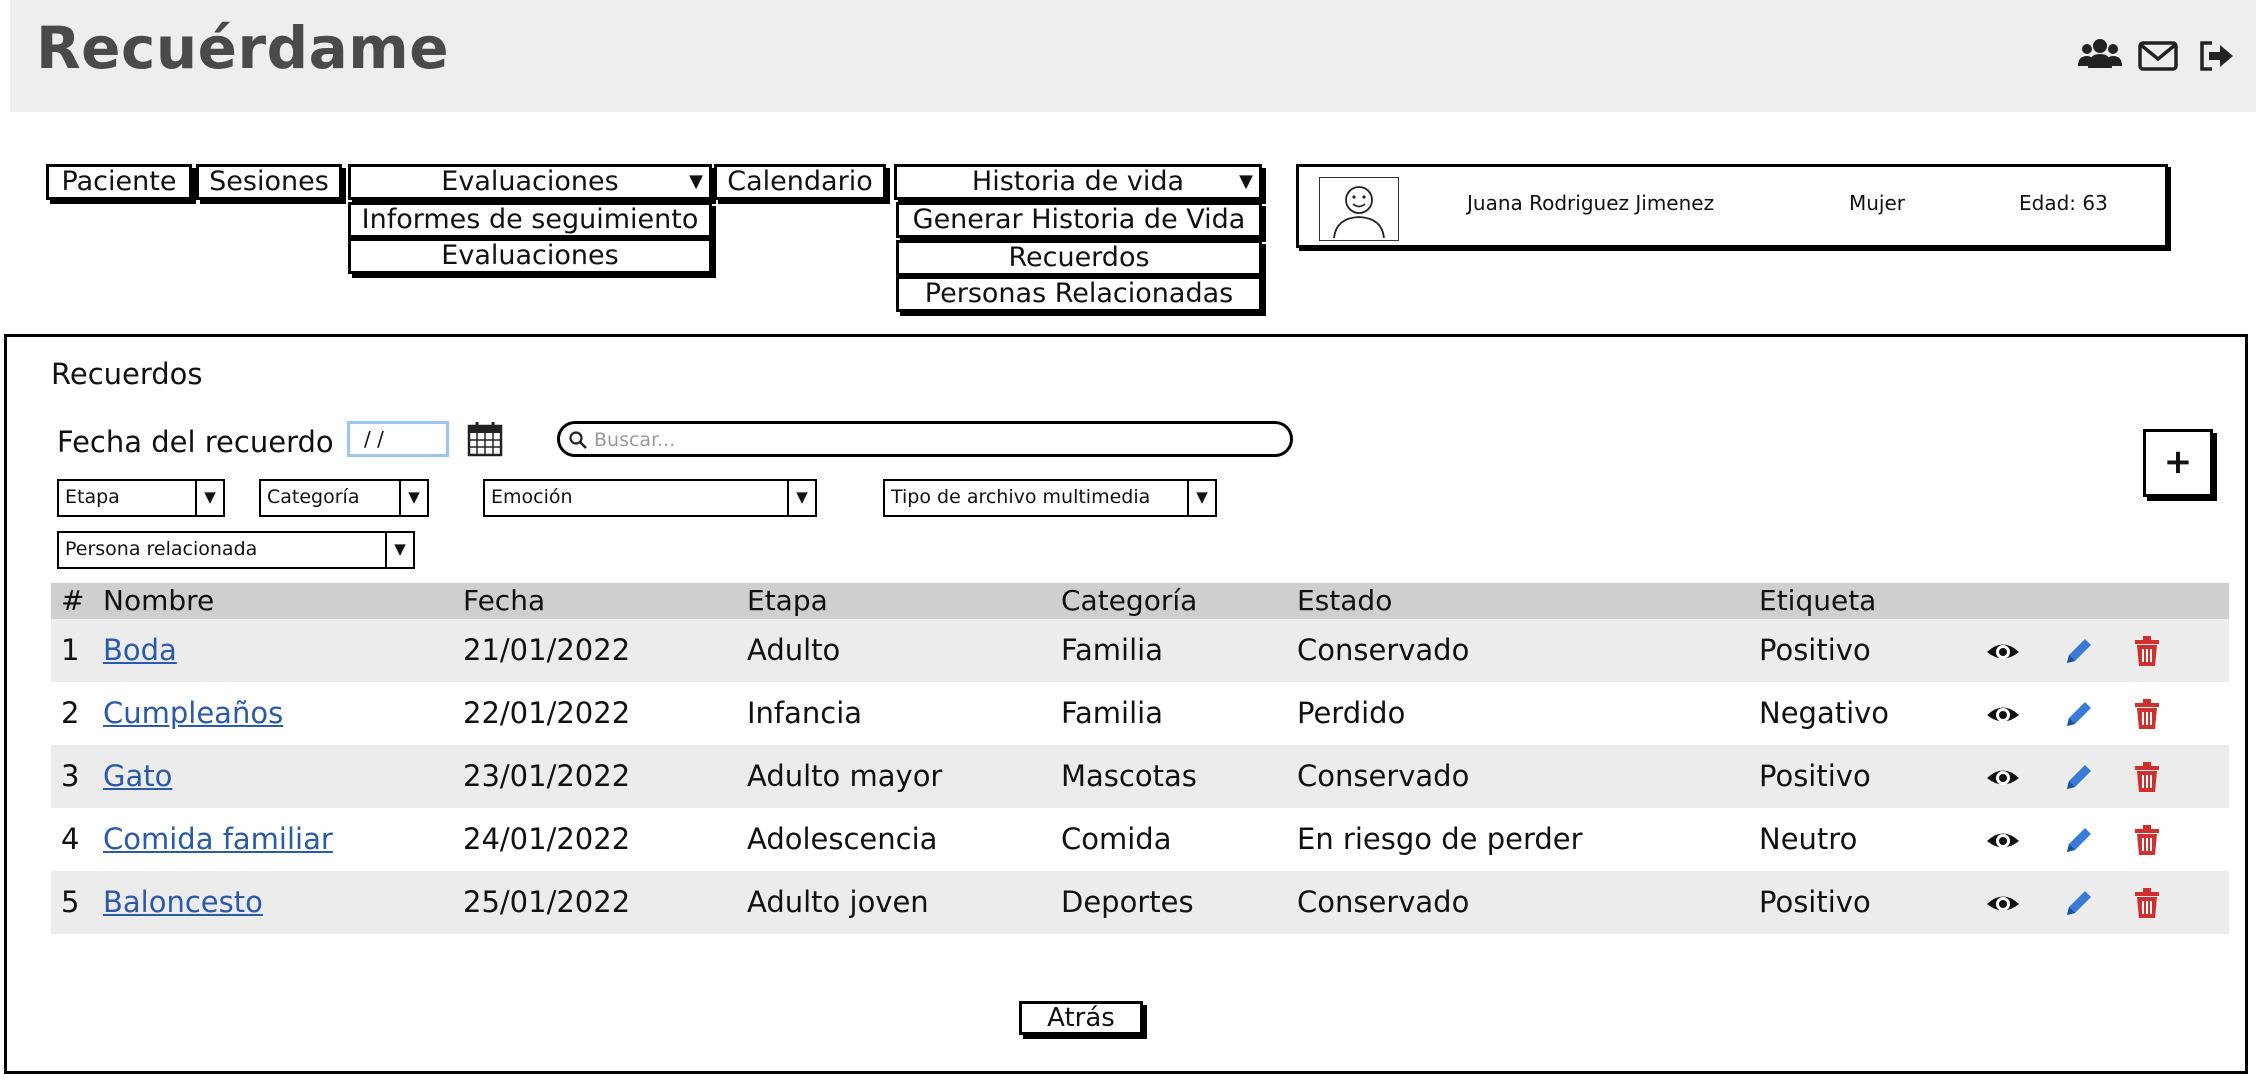  I want to click on submenu-personas-relacionadas: Personas Relacionadas, so click(1079, 294).